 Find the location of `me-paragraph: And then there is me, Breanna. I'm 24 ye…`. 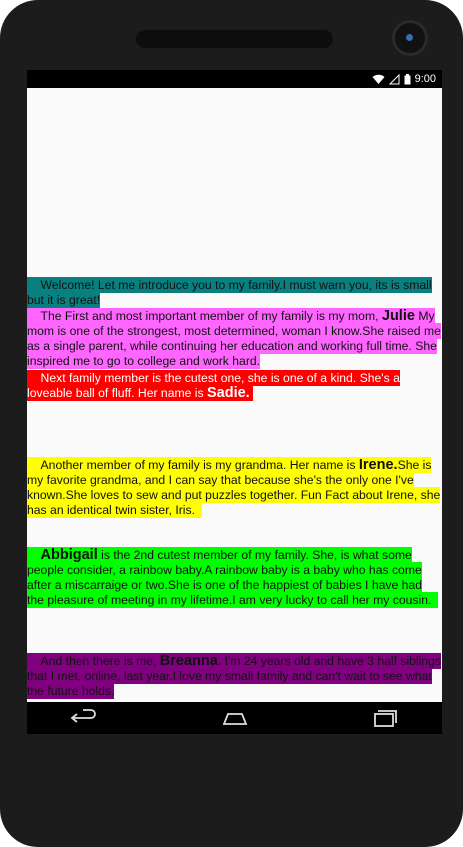

me-paragraph: And then there is me, Breanna. I'm 24 ye… is located at coordinates (234, 676).